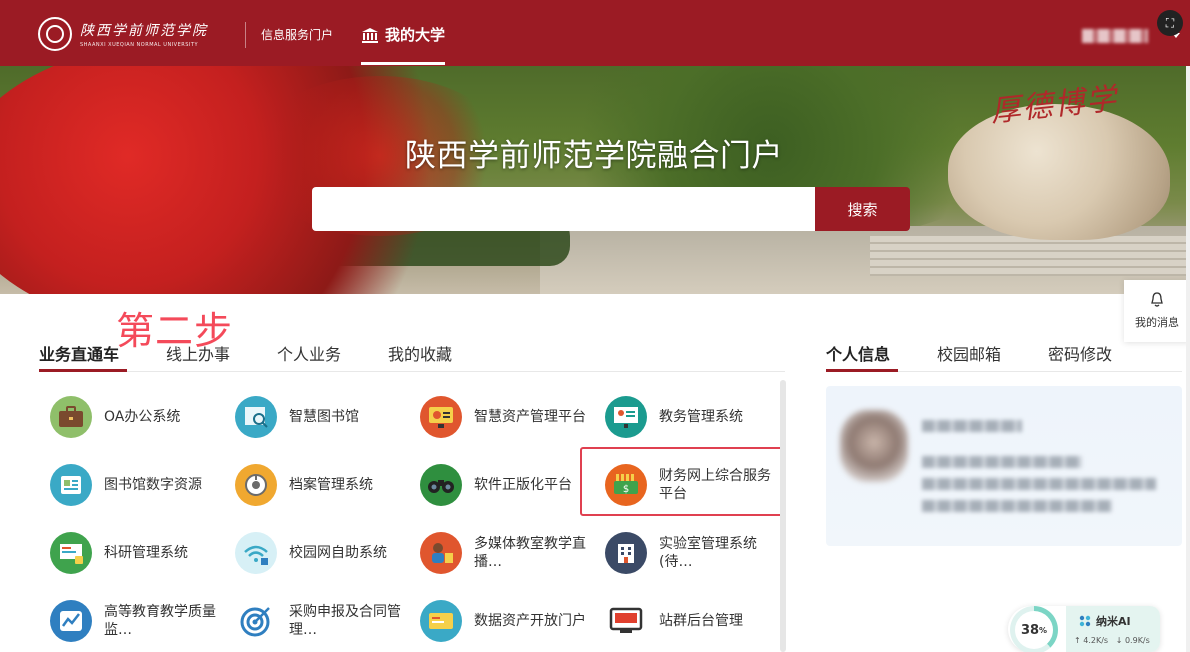  I want to click on app-campus-network: 校园网自助系统, so click(319, 553).